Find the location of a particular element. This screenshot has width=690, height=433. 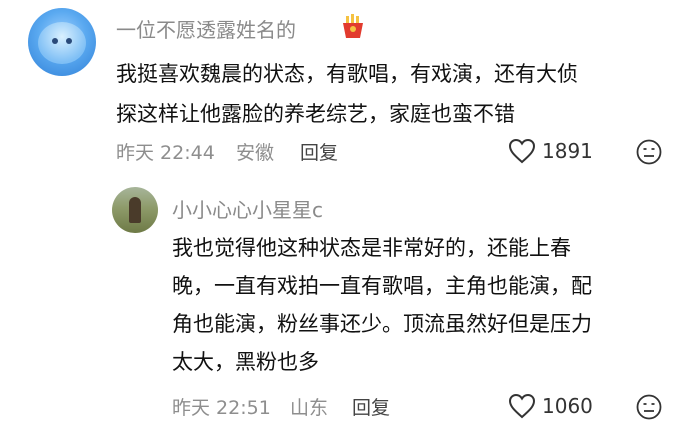

avatar-face is located at coordinates (62, 43).